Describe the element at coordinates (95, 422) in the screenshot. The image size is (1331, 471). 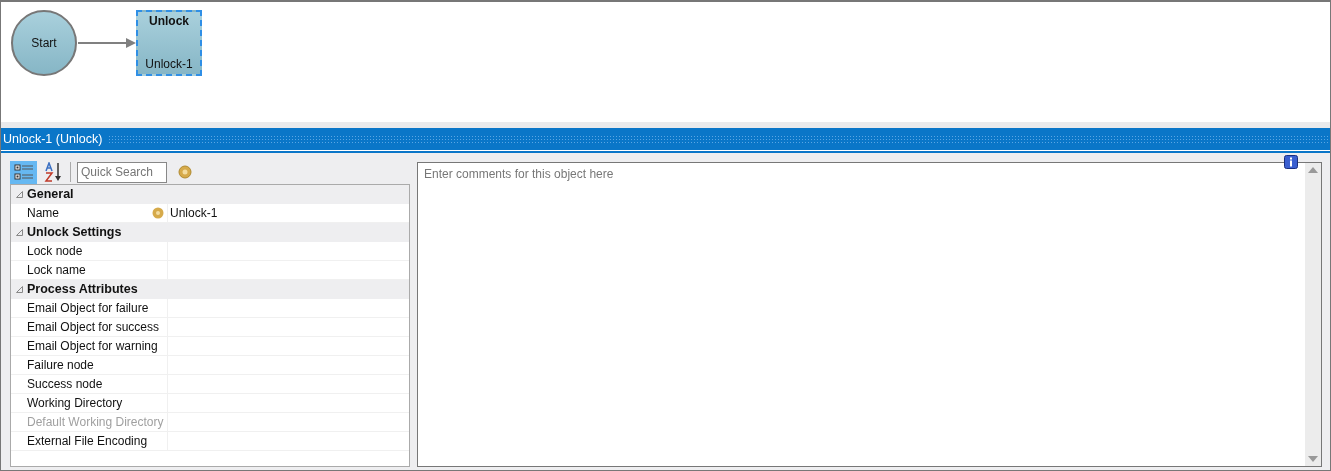
I see `property-name: Default Working Directory` at that location.